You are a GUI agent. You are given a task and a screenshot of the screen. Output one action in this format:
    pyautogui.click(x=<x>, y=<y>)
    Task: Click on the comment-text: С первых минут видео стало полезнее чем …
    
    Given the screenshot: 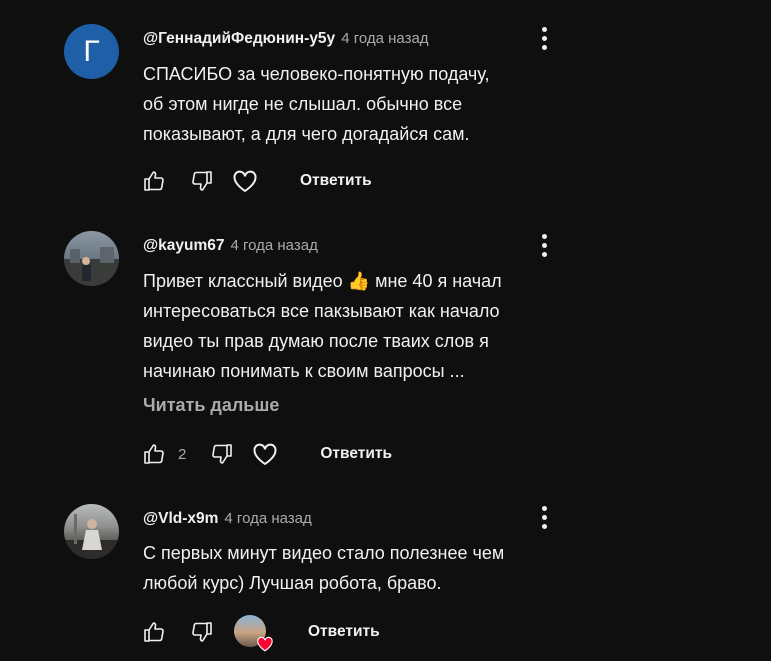 What is the action you would take?
    pyautogui.click(x=363, y=568)
    